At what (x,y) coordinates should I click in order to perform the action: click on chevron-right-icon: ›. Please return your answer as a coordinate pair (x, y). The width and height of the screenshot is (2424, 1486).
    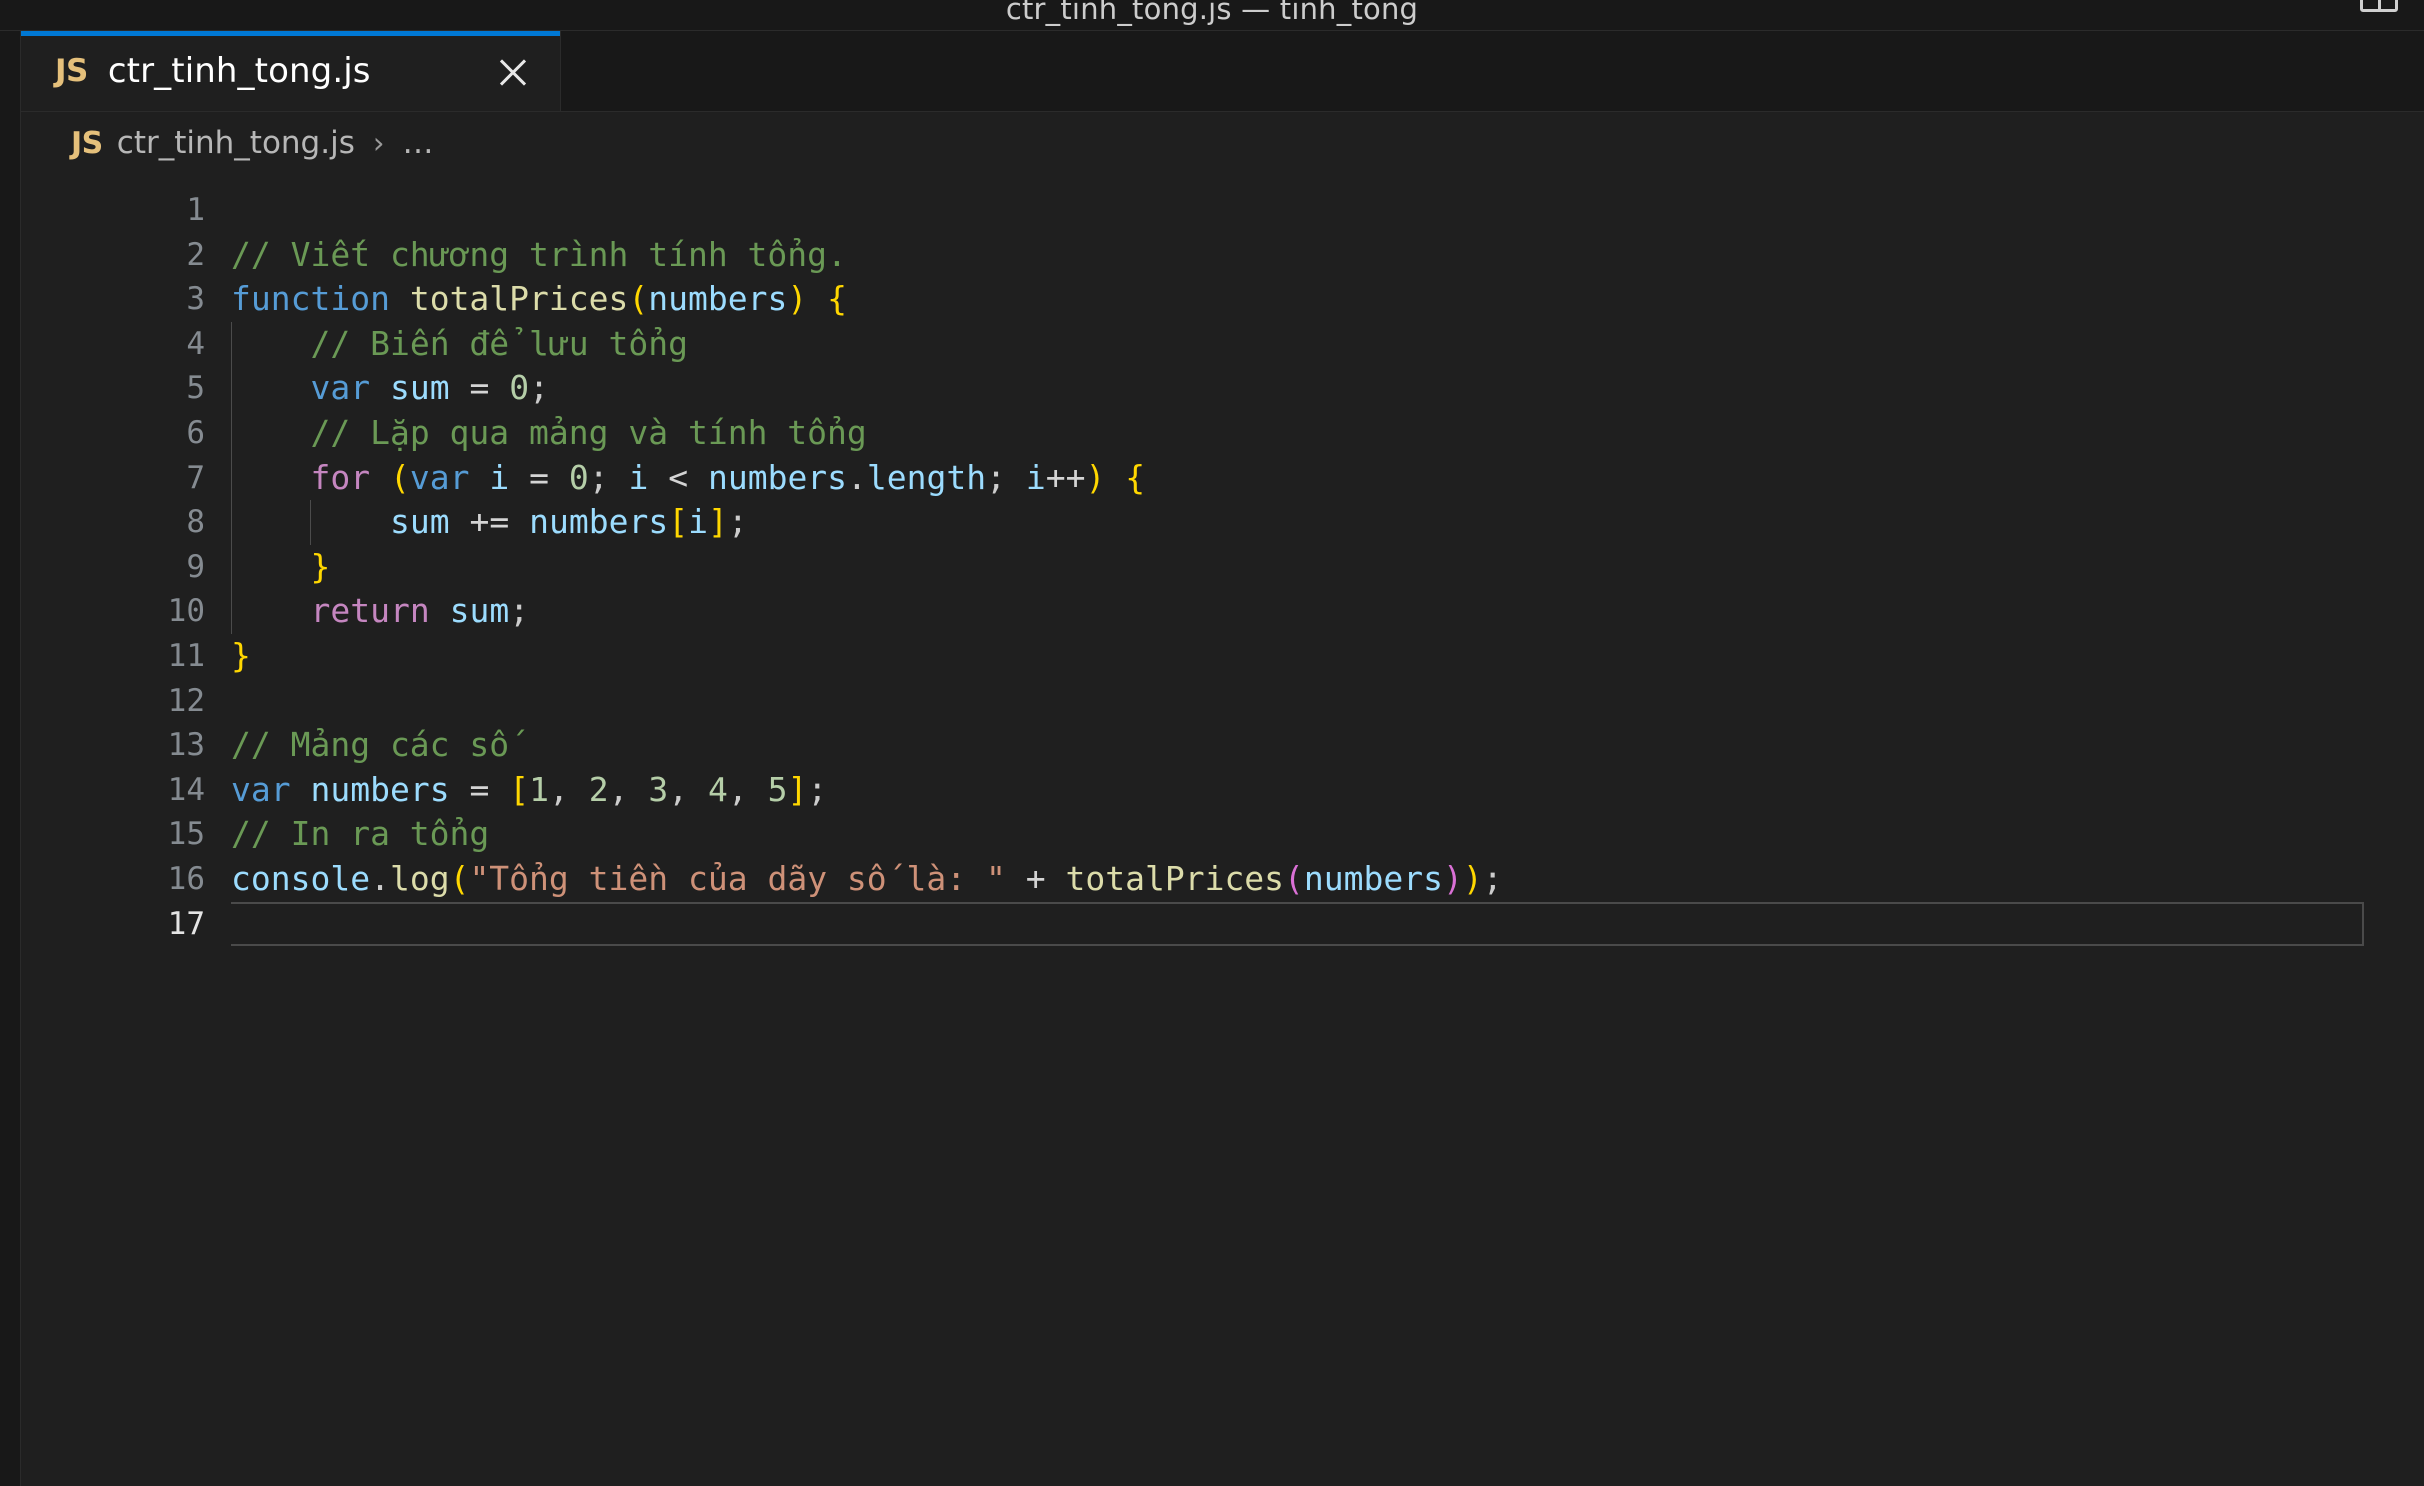
    Looking at the image, I should click on (378, 143).